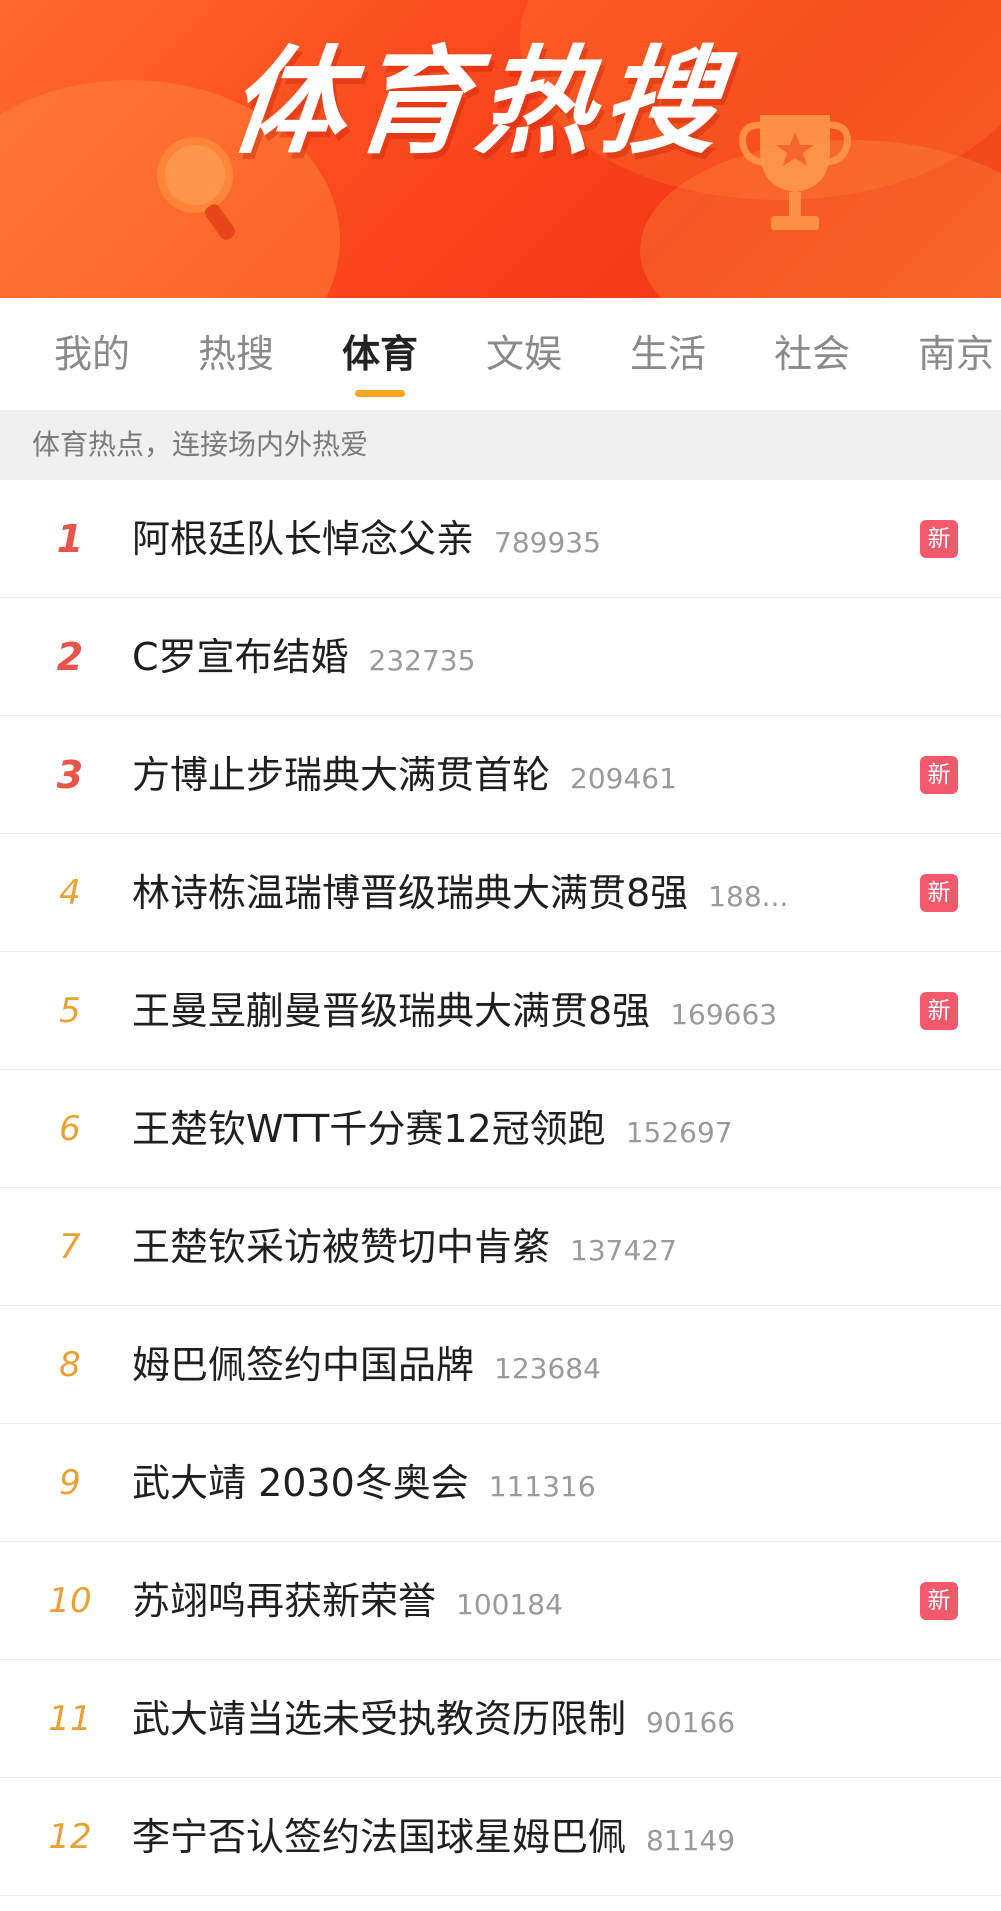 This screenshot has width=1001, height=1911. Describe the element at coordinates (724, 1014) in the screenshot. I see `item-heat: 169663` at that location.